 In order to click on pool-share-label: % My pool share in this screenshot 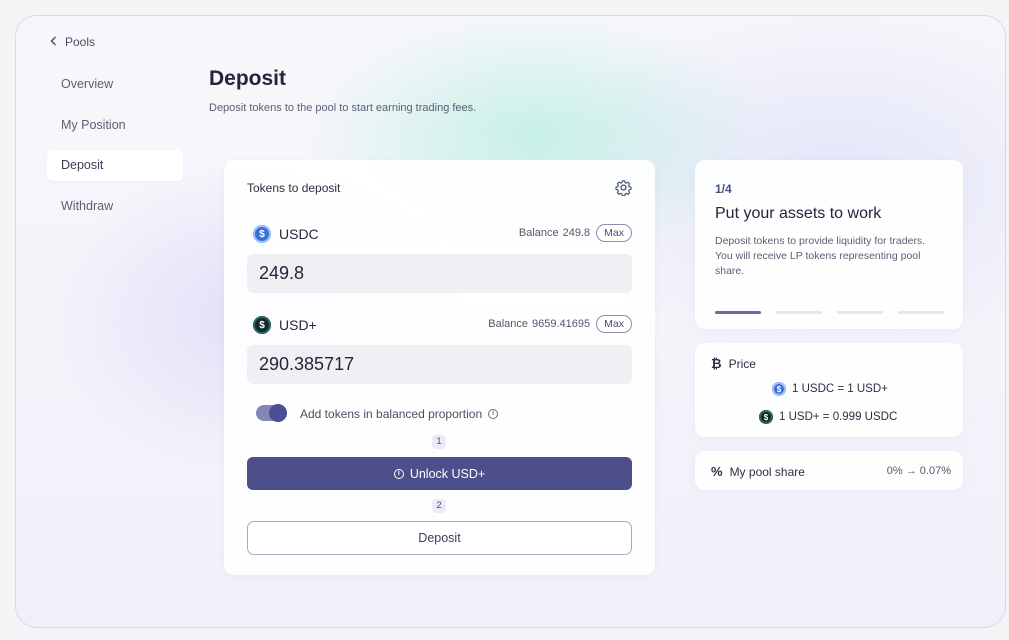, I will do `click(758, 471)`.